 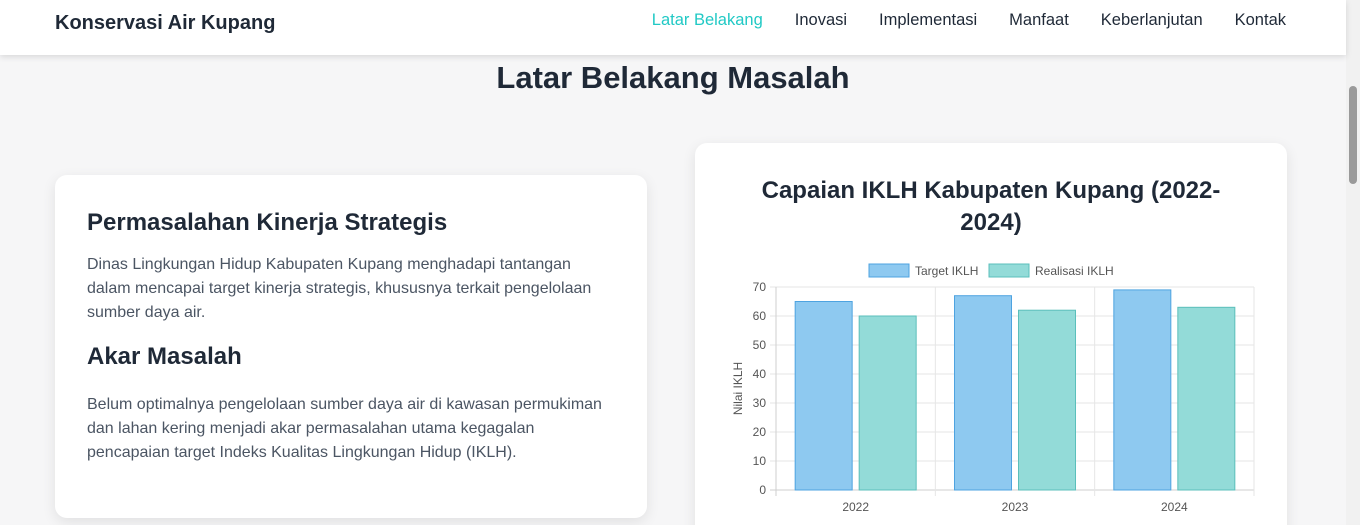 I want to click on y-tick-label: 60, so click(x=760, y=316).